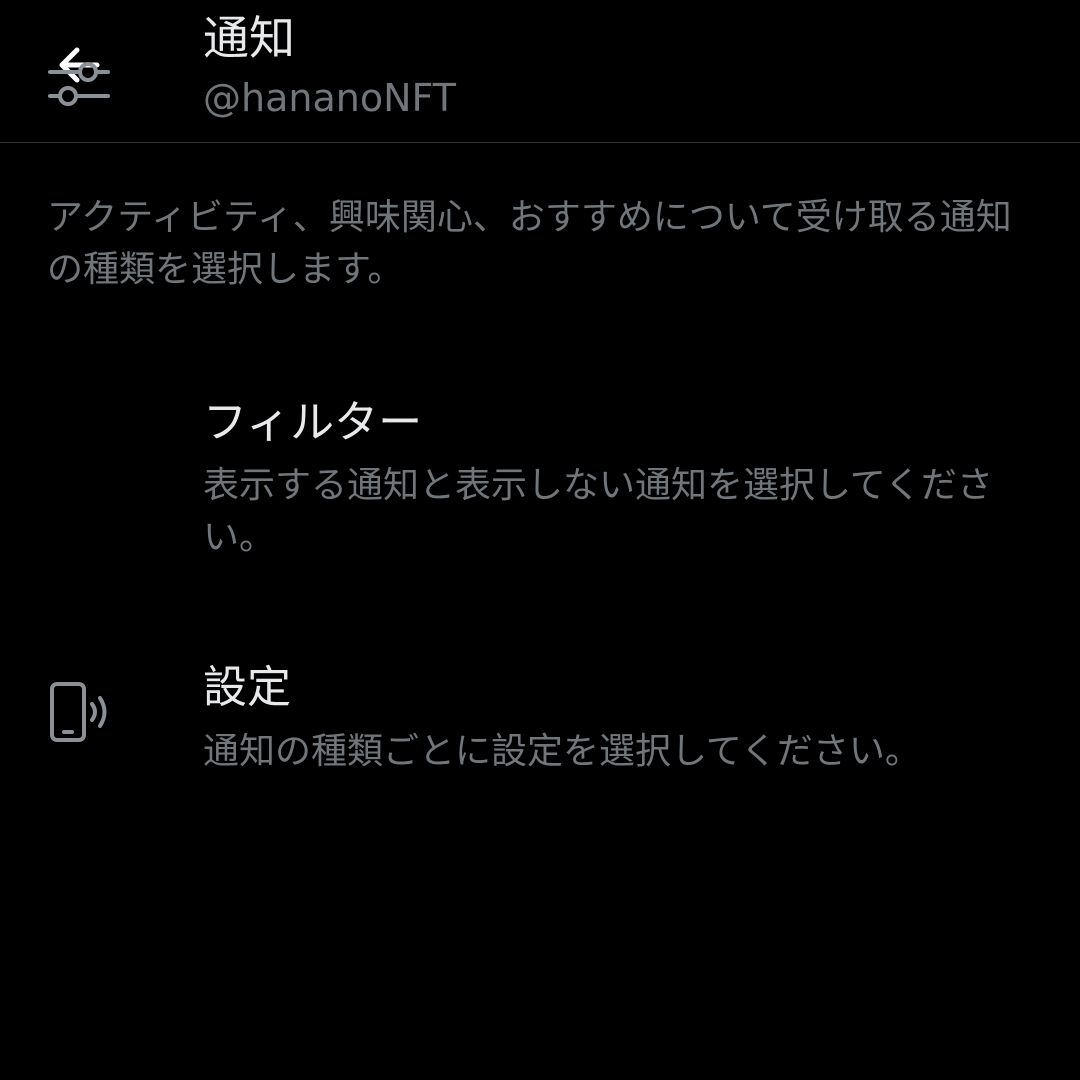 The image size is (1080, 1080). Describe the element at coordinates (529, 243) in the screenshot. I see `page-description: アクティビティ、興味関心、おすすめについて受け取る通知の種類を選択します。` at that location.